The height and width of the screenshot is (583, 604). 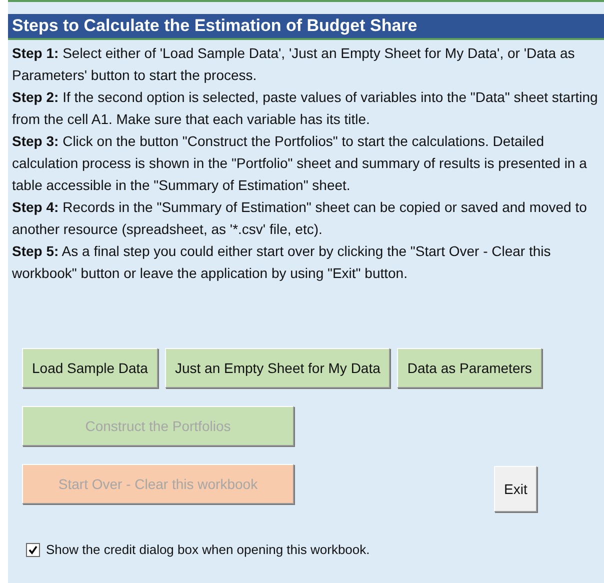 I want to click on step-text: Step 1: Select either of 'Load Sample Data', 'Just an Empty Sheet for My Data', or 'Data as Parameters' button to start the process., so click(x=294, y=64).